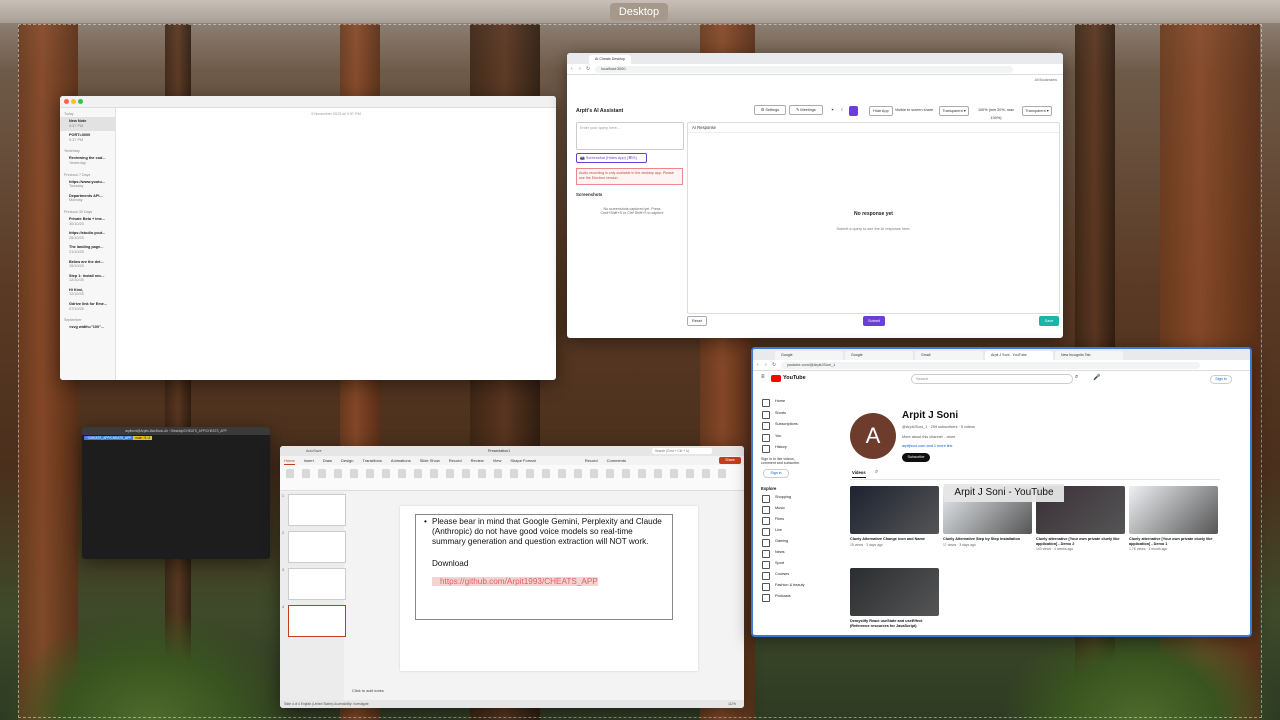 Image resolution: width=1280 pixels, height=720 pixels. I want to click on youtube-logo-text: YouTube, so click(794, 378).